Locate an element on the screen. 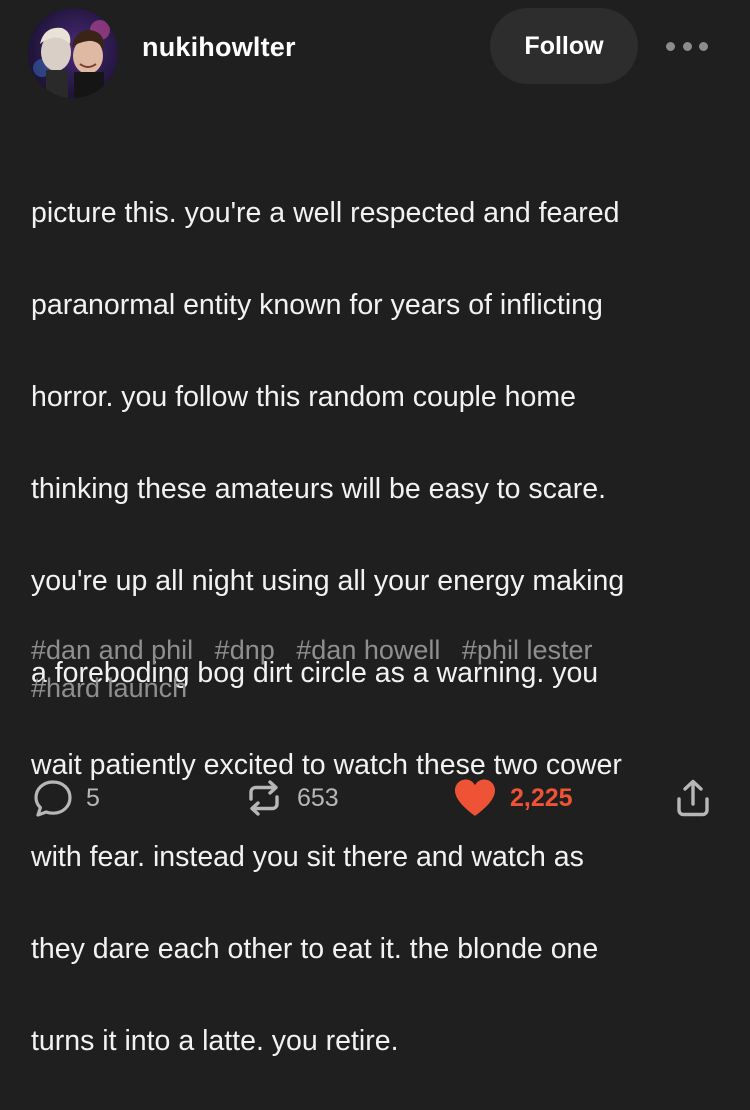 This screenshot has height=1110, width=750. heart-icon is located at coordinates (475, 797).